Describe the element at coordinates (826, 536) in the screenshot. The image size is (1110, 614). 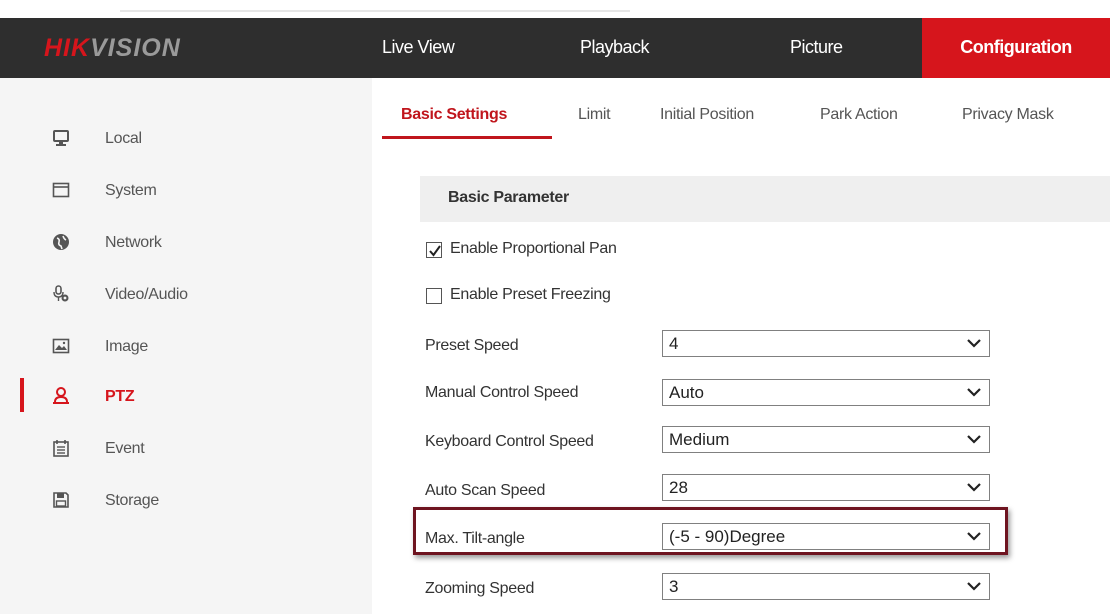
I see `max-tilt-angle-select: (-5 - 90)Degree` at that location.